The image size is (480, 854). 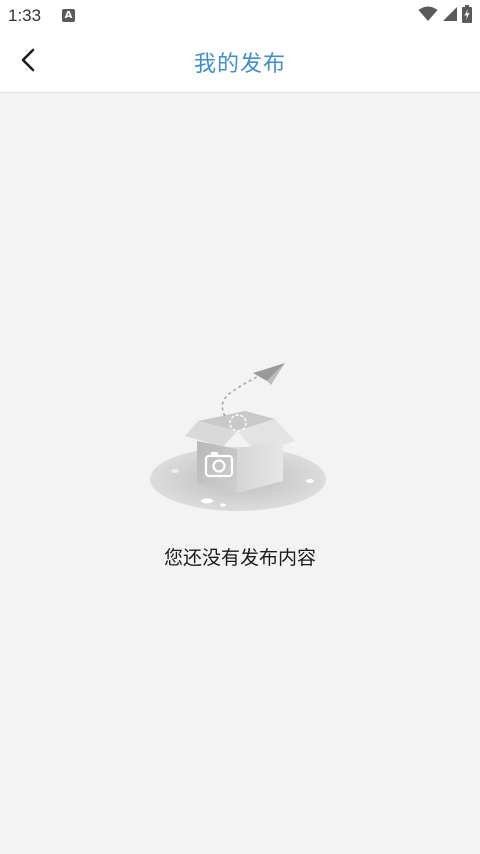 What do you see at coordinates (239, 396) in the screenshot?
I see `dashed-trajectory` at bounding box center [239, 396].